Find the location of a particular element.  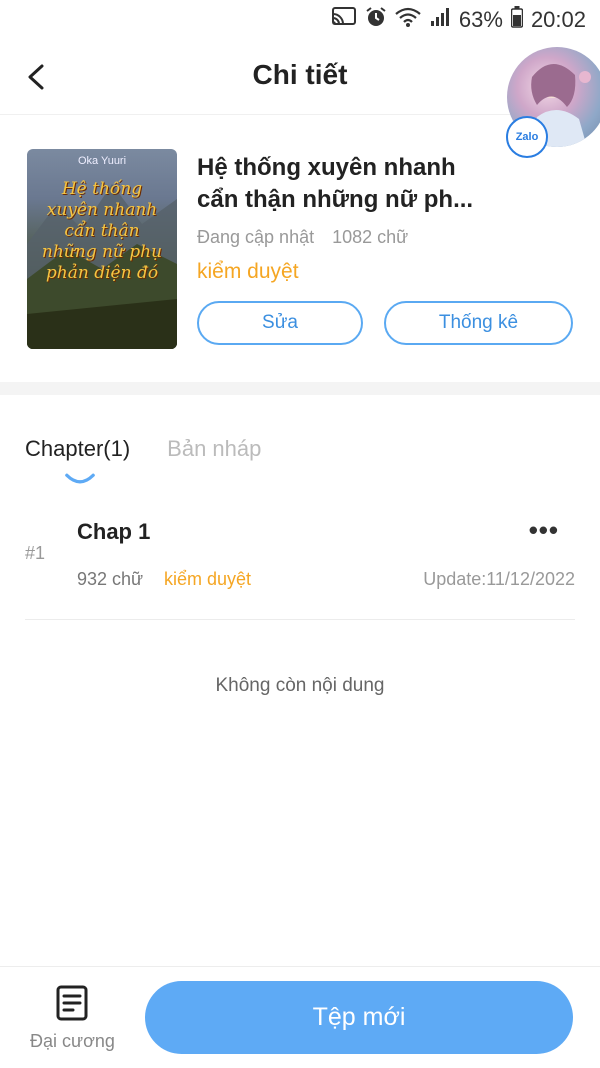

section-divider is located at coordinates (300, 388).